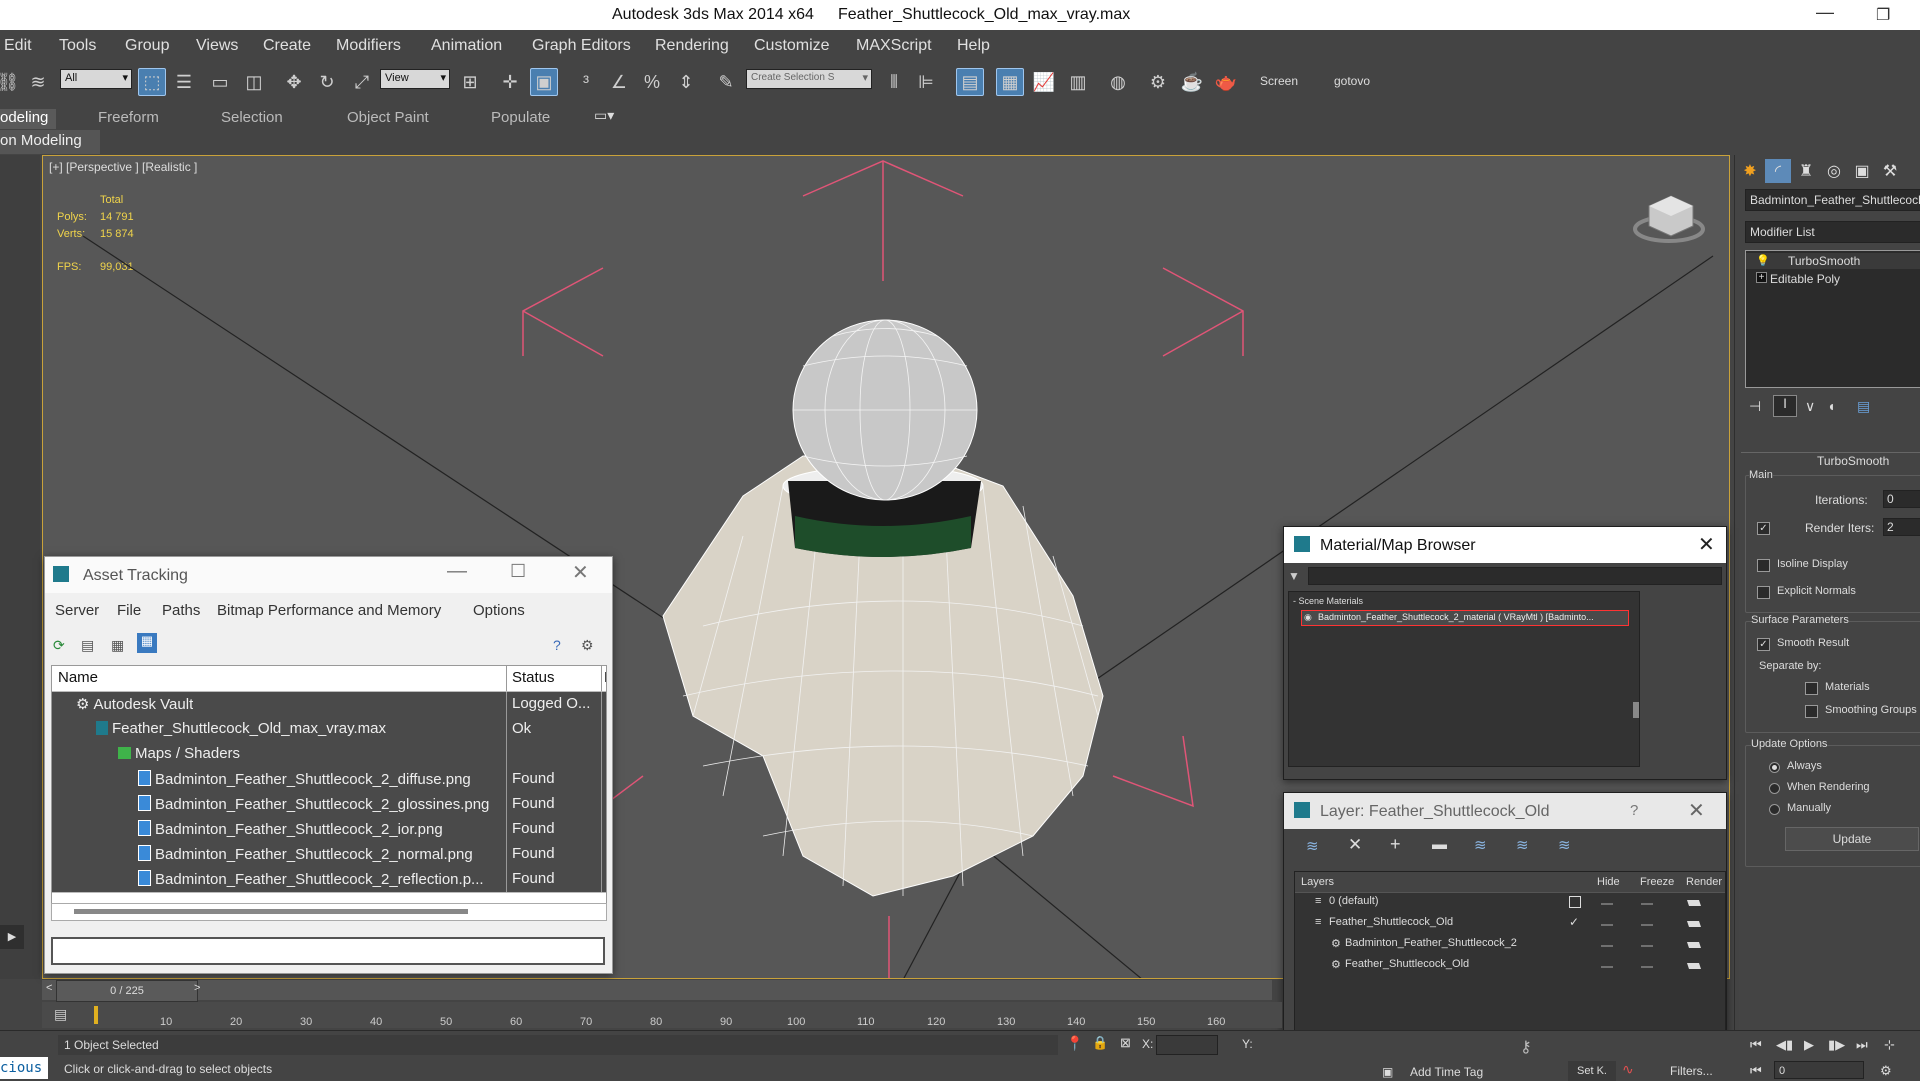  I want to click on material-browser-titlebar: Material/Map Browser ✕, so click(1505, 545).